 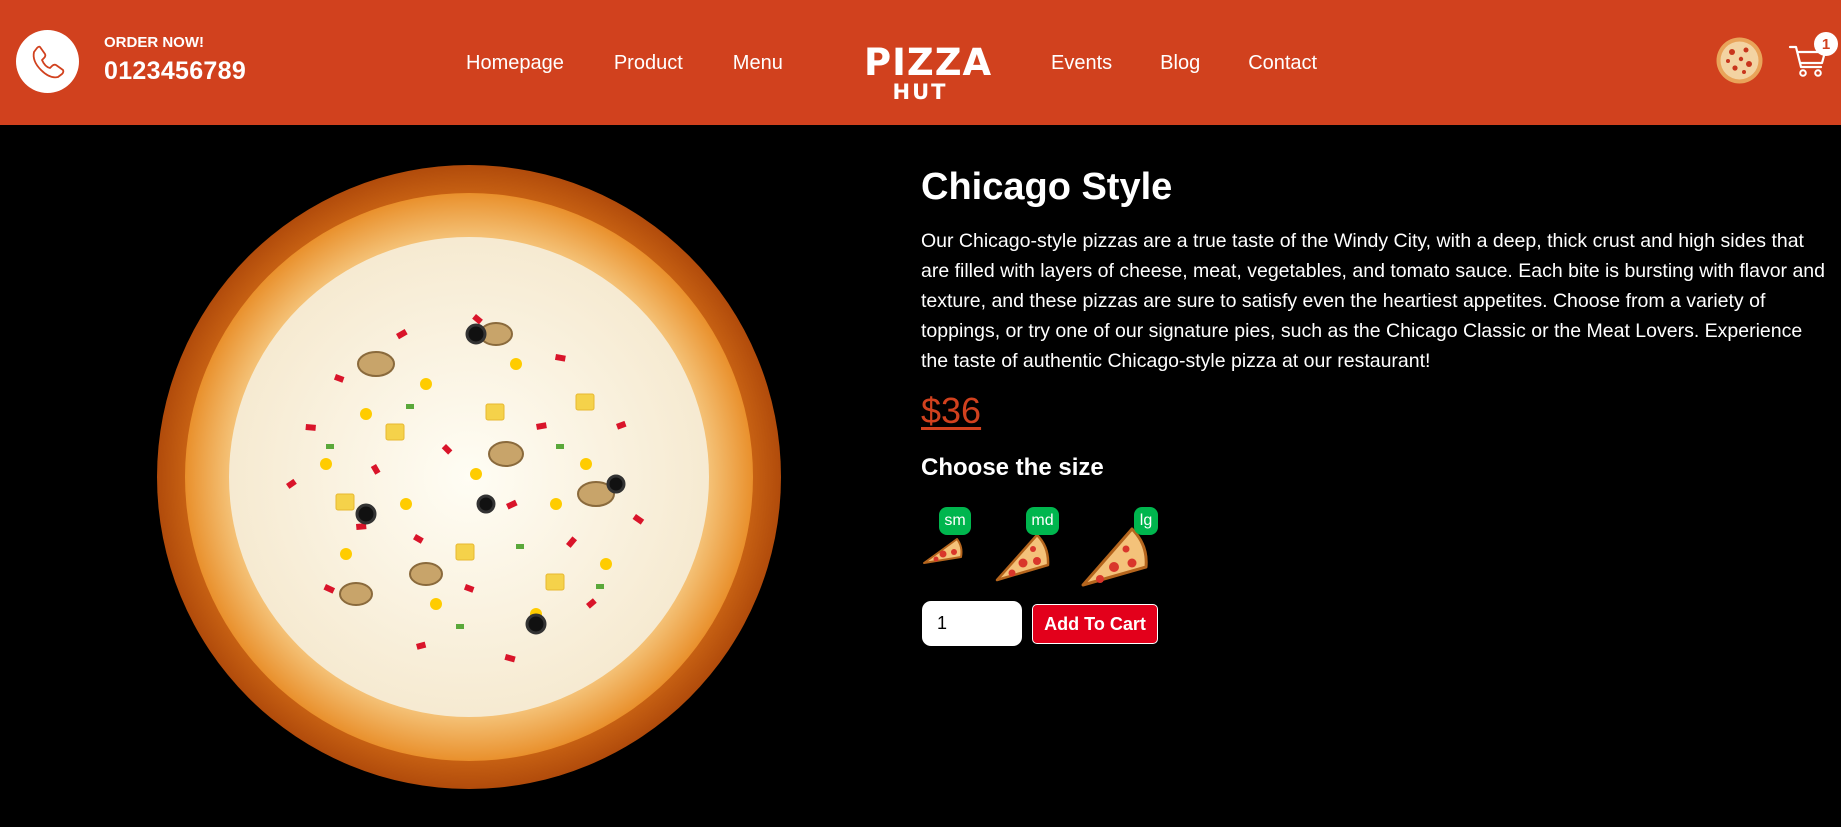 I want to click on nav-item-menu: Menu, so click(x=758, y=63).